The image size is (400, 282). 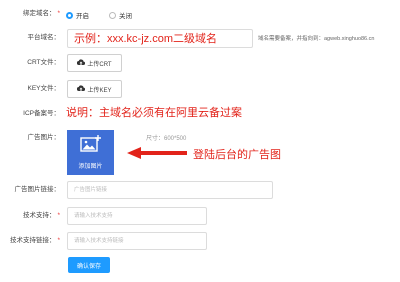 What do you see at coordinates (137, 216) in the screenshot?
I see `tech-support-input: 请输入技术支持` at bounding box center [137, 216].